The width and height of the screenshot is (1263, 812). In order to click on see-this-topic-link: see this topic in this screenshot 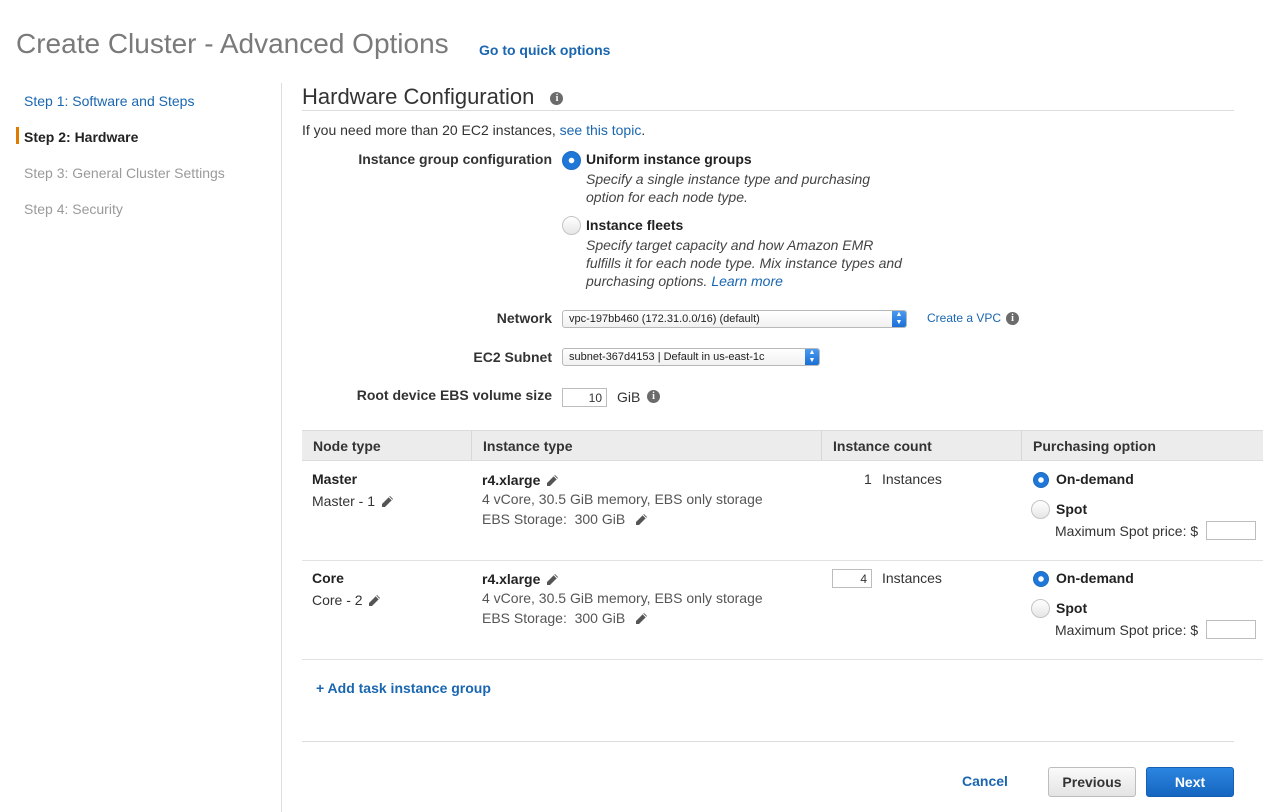, I will do `click(601, 130)`.